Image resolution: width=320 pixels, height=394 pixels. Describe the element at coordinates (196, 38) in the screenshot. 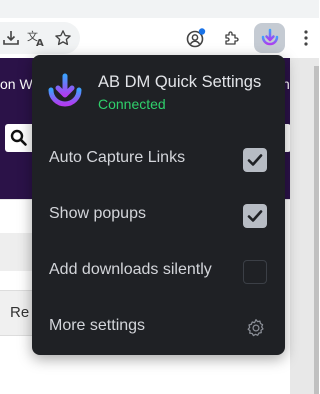

I see `profile-icon` at that location.